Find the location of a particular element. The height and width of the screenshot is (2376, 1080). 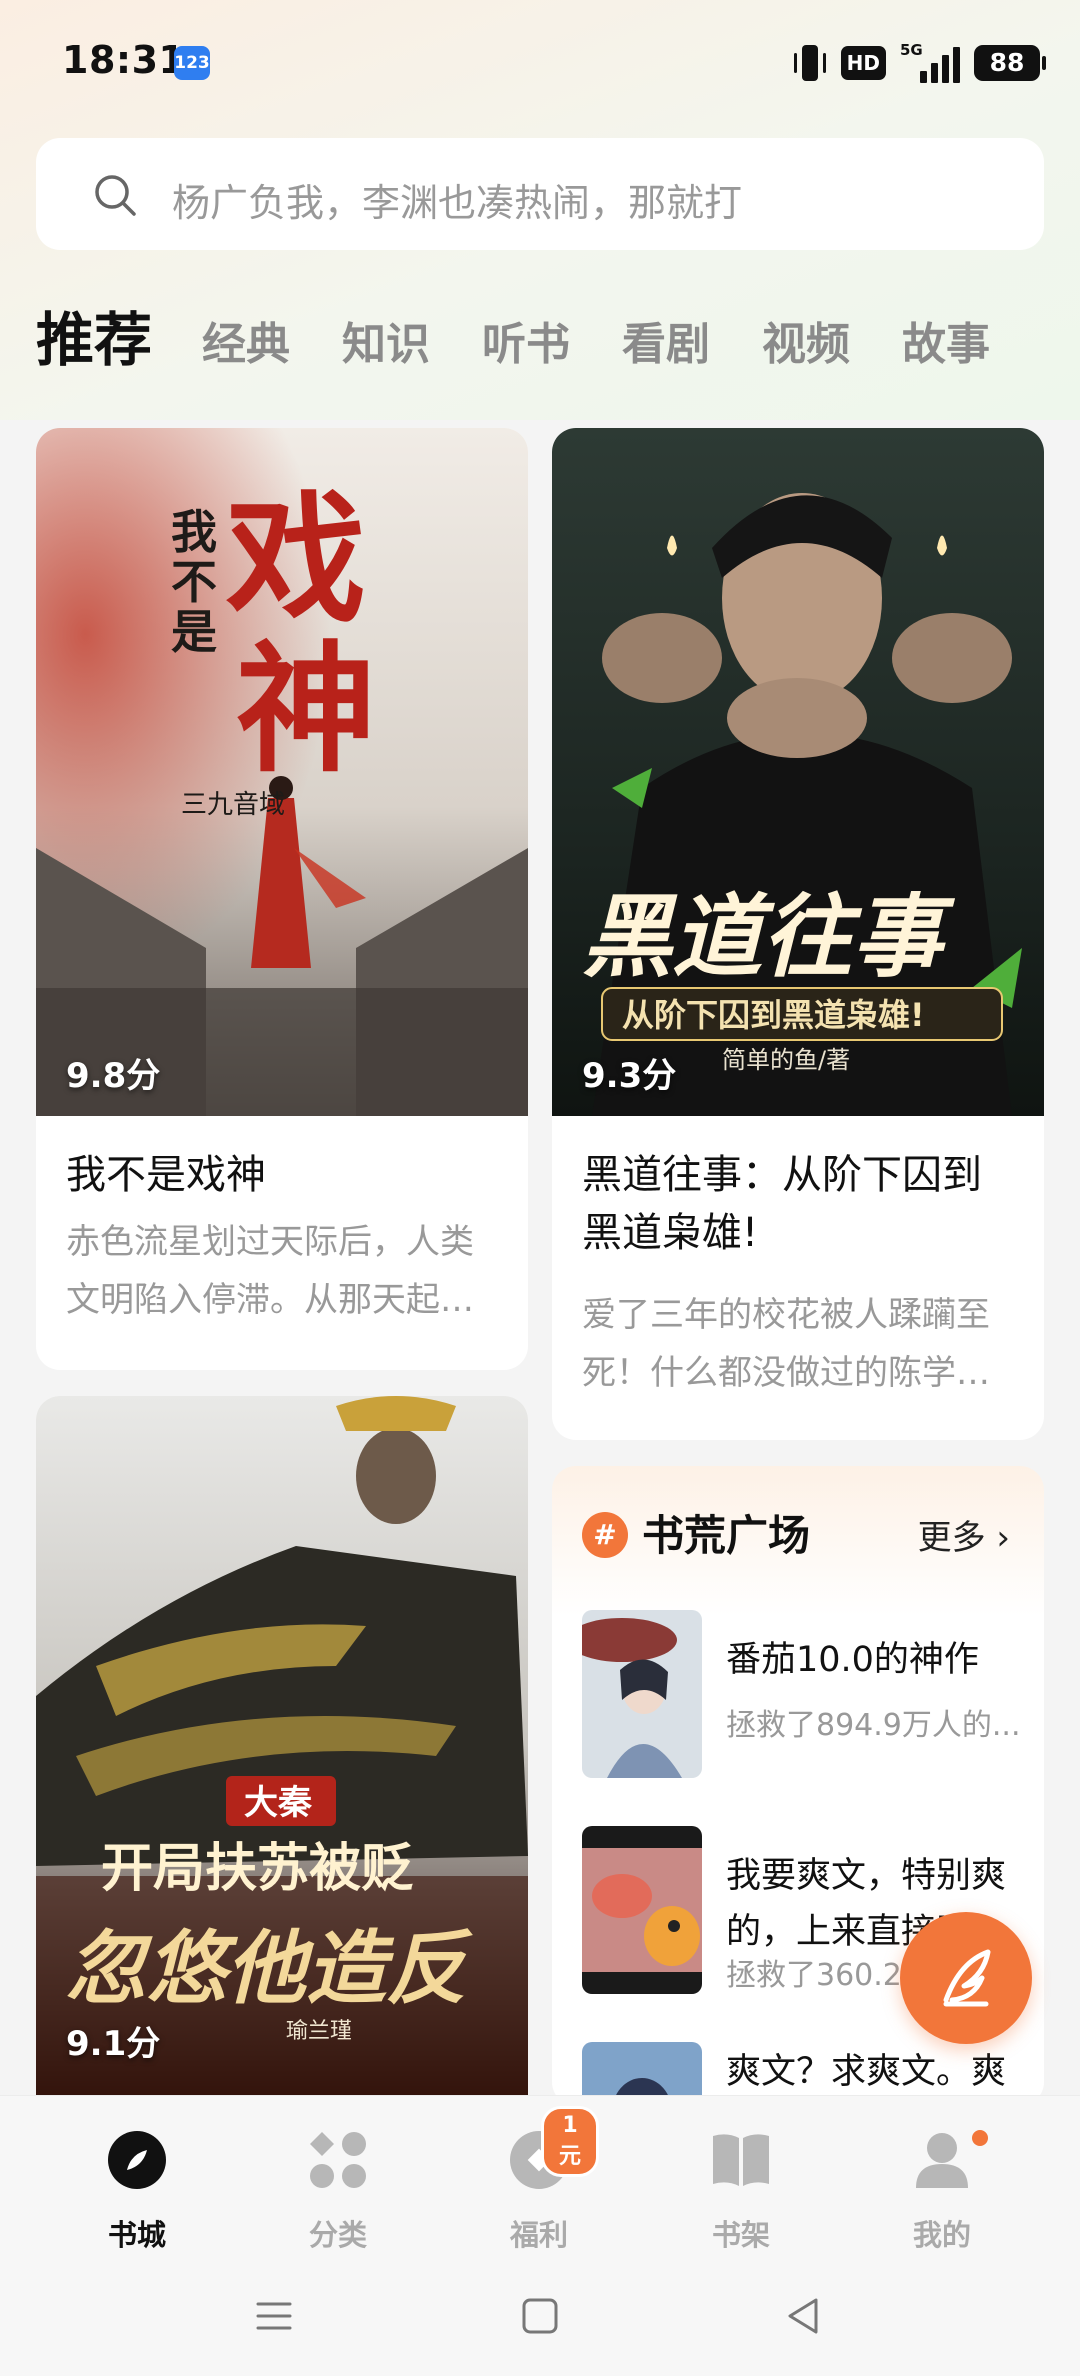

status-icons: HD 5G 88 is located at coordinates (919, 63).